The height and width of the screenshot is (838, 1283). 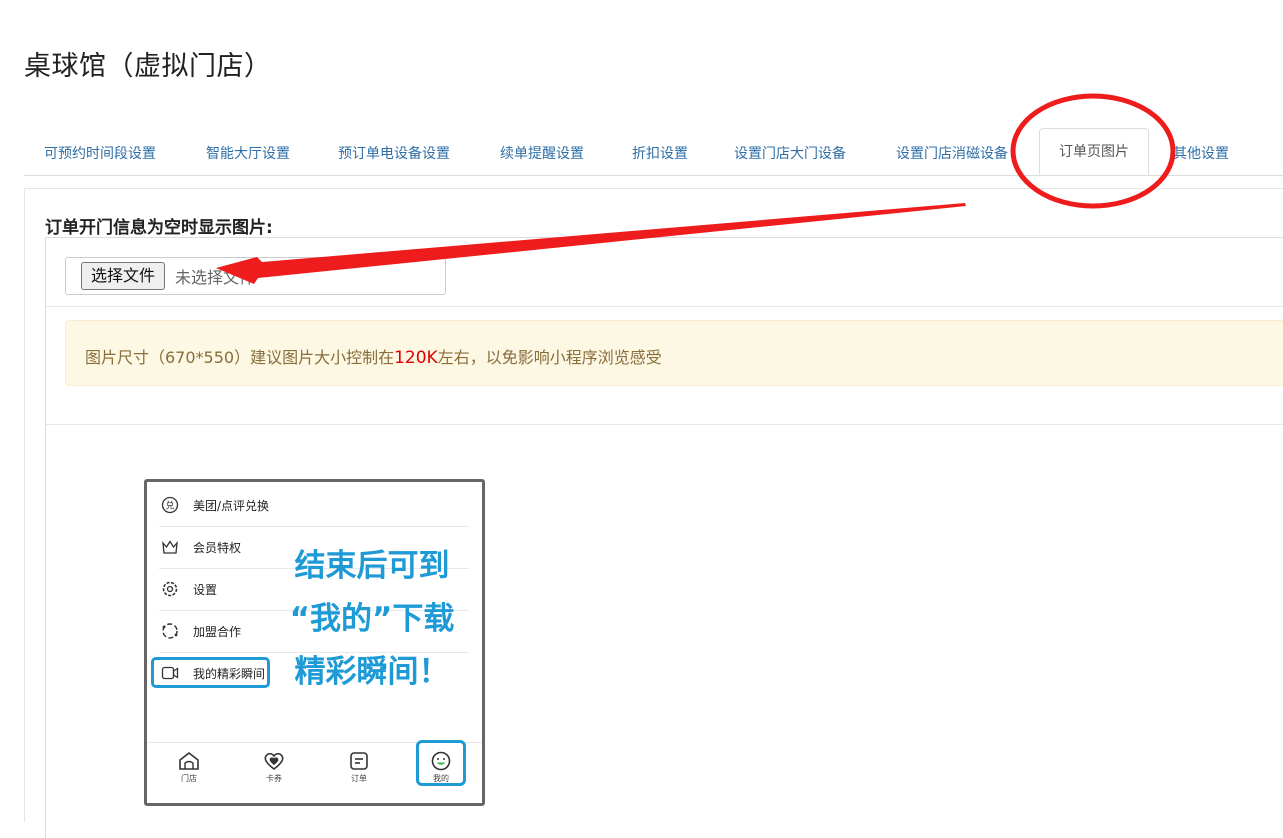 What do you see at coordinates (359, 761) in the screenshot?
I see `order-icon` at bounding box center [359, 761].